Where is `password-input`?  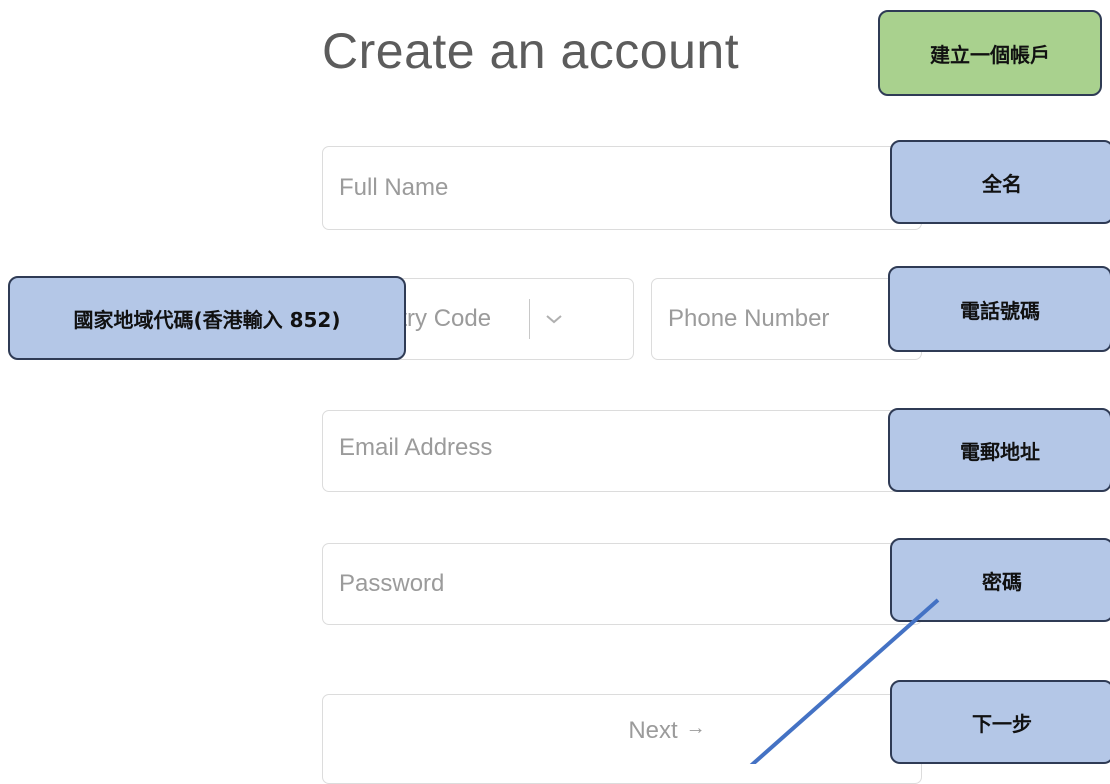
password-input is located at coordinates (622, 584).